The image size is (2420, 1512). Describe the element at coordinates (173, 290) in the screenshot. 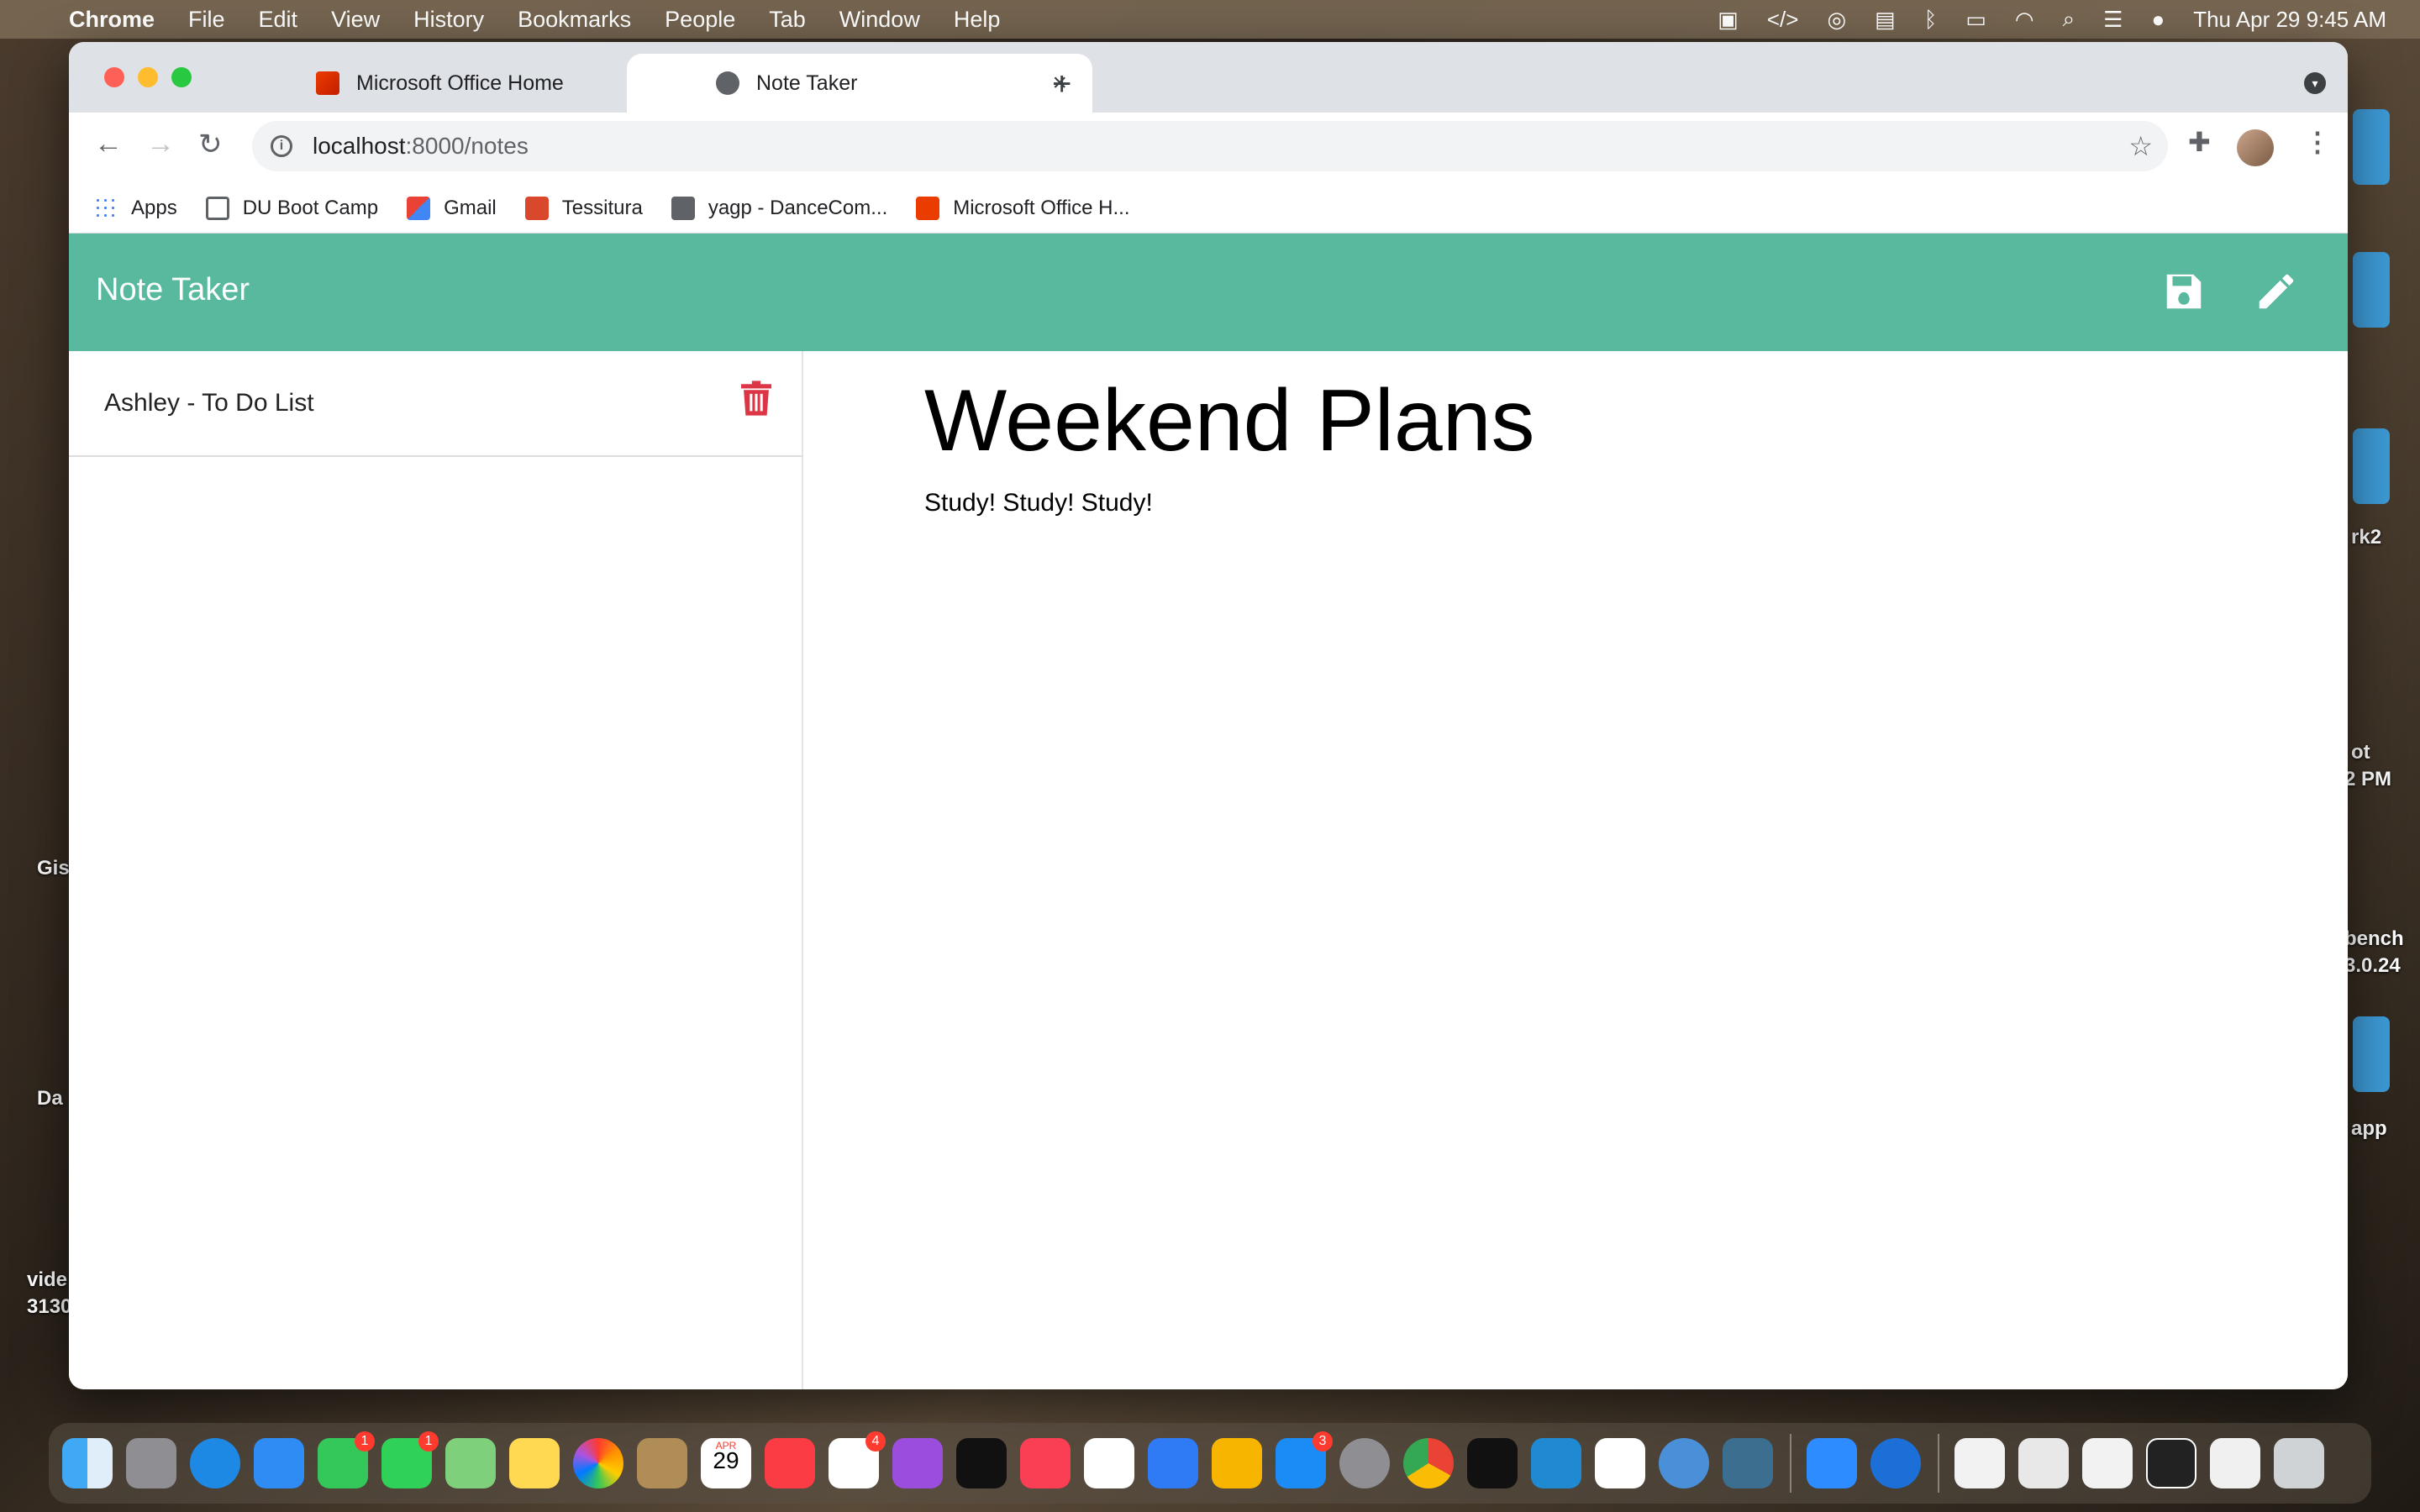

I see `app-title: Note Taker` at that location.